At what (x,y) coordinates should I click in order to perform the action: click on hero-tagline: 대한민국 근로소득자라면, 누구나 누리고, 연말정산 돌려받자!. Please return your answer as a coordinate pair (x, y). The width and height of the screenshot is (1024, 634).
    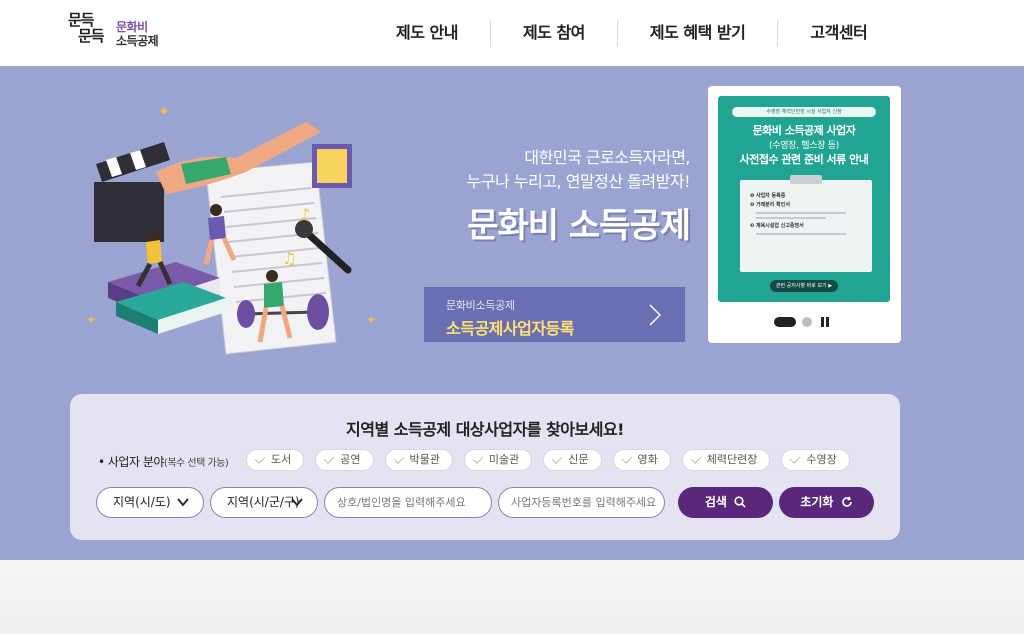
    Looking at the image, I should click on (545, 170).